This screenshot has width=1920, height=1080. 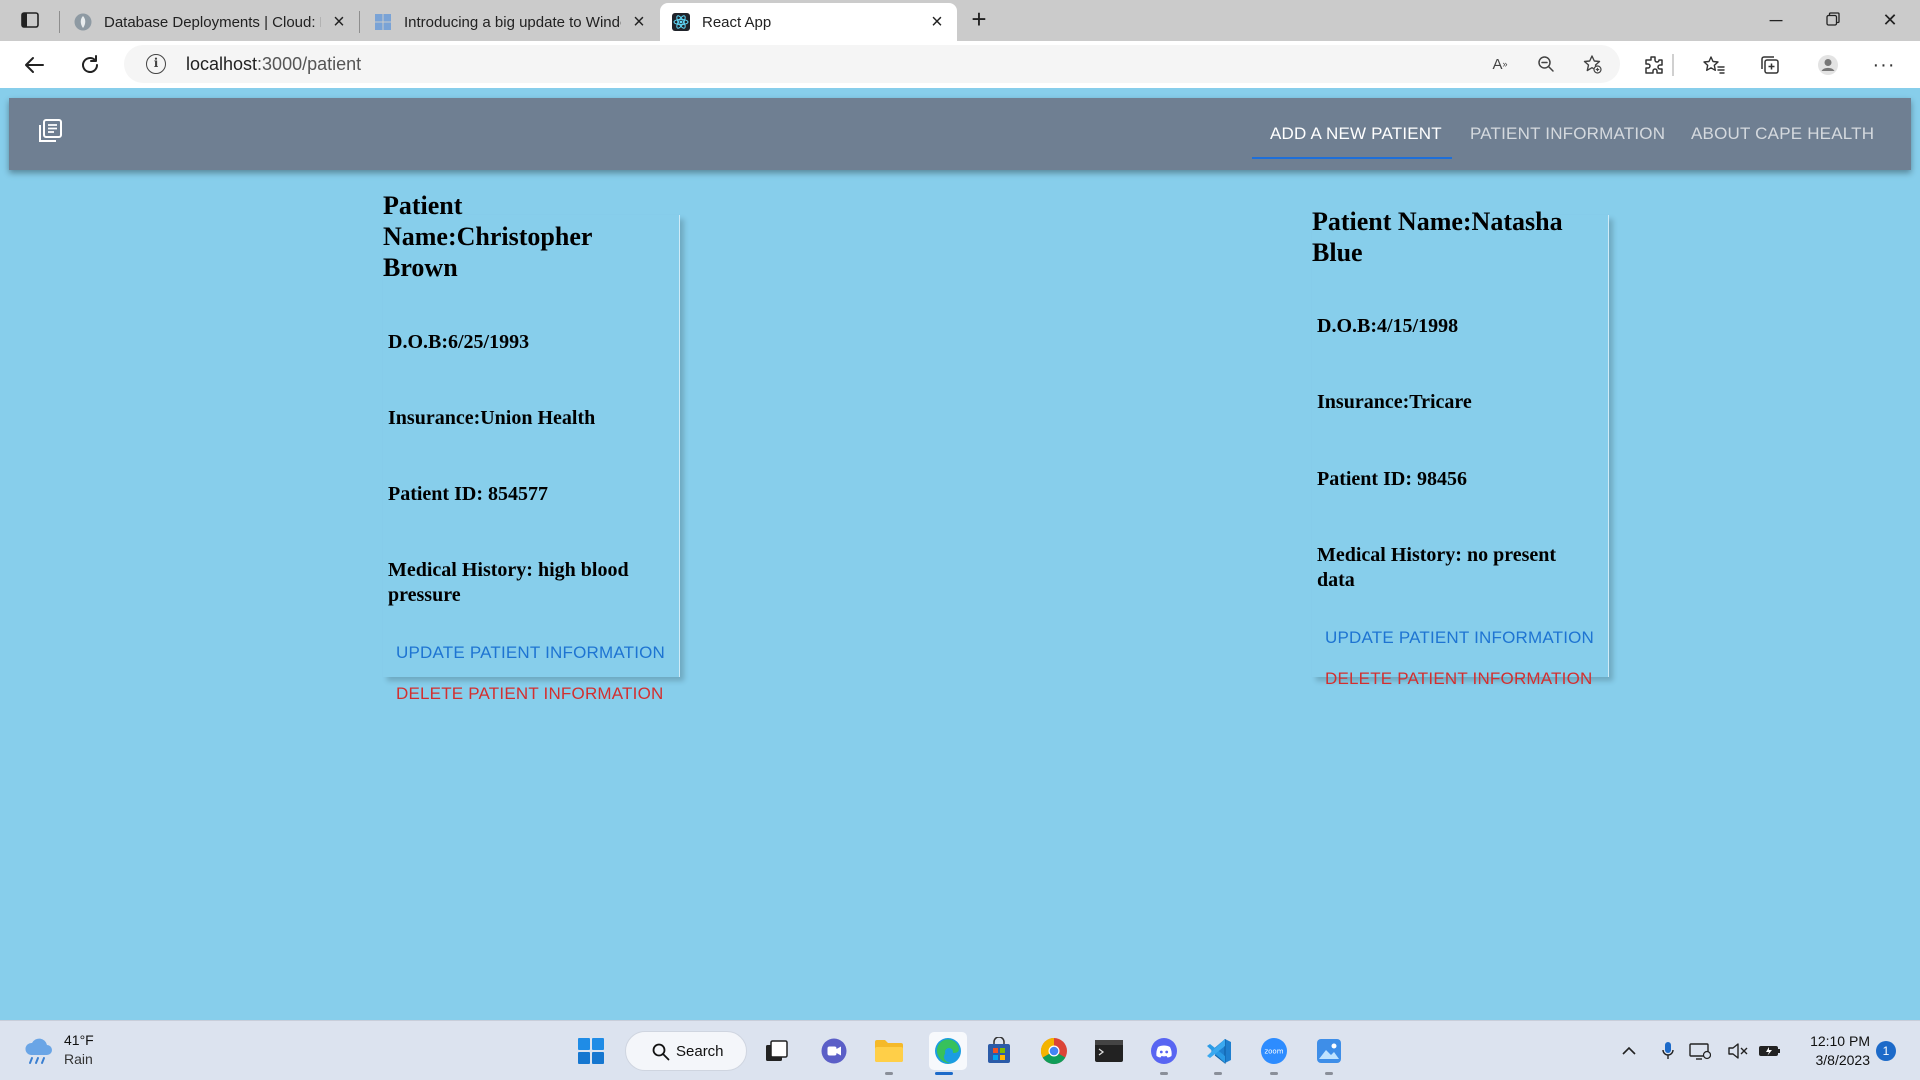 What do you see at coordinates (808, 22) in the screenshot?
I see `tab-react-app: React App ×` at bounding box center [808, 22].